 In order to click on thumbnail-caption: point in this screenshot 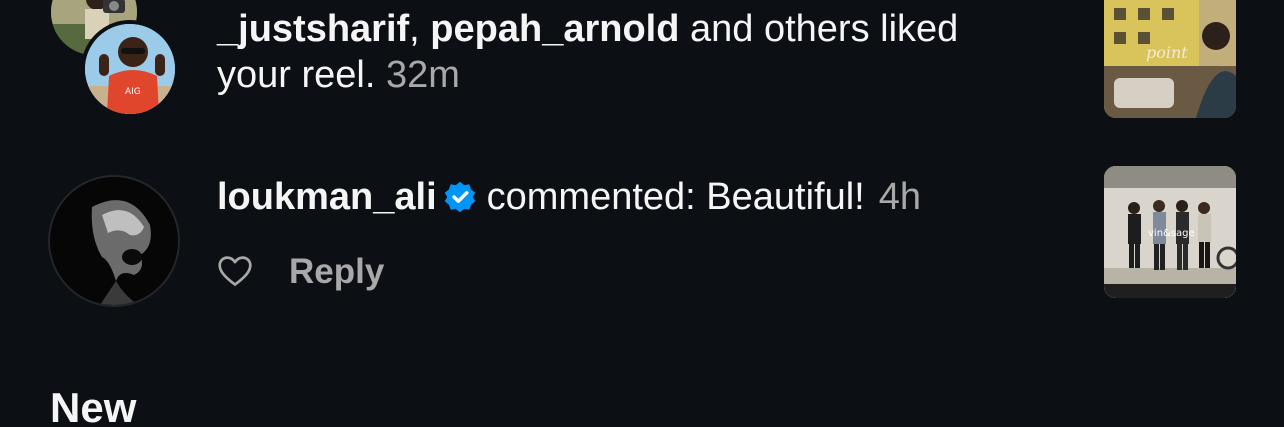, I will do `click(1167, 52)`.